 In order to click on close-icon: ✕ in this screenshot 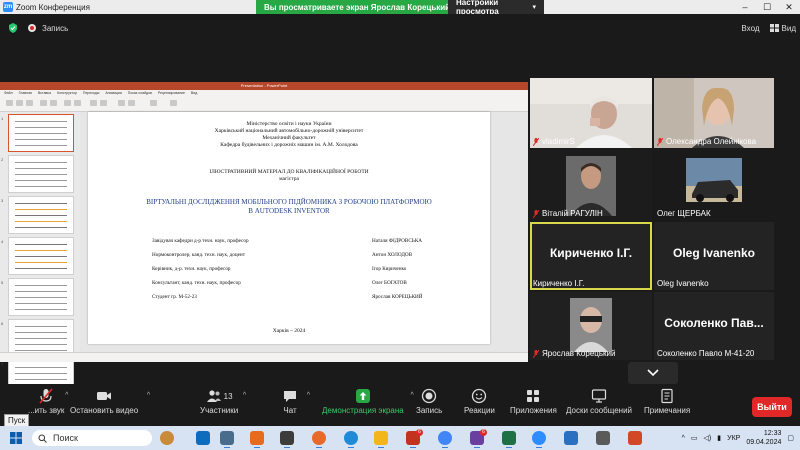, I will do `click(789, 7)`.